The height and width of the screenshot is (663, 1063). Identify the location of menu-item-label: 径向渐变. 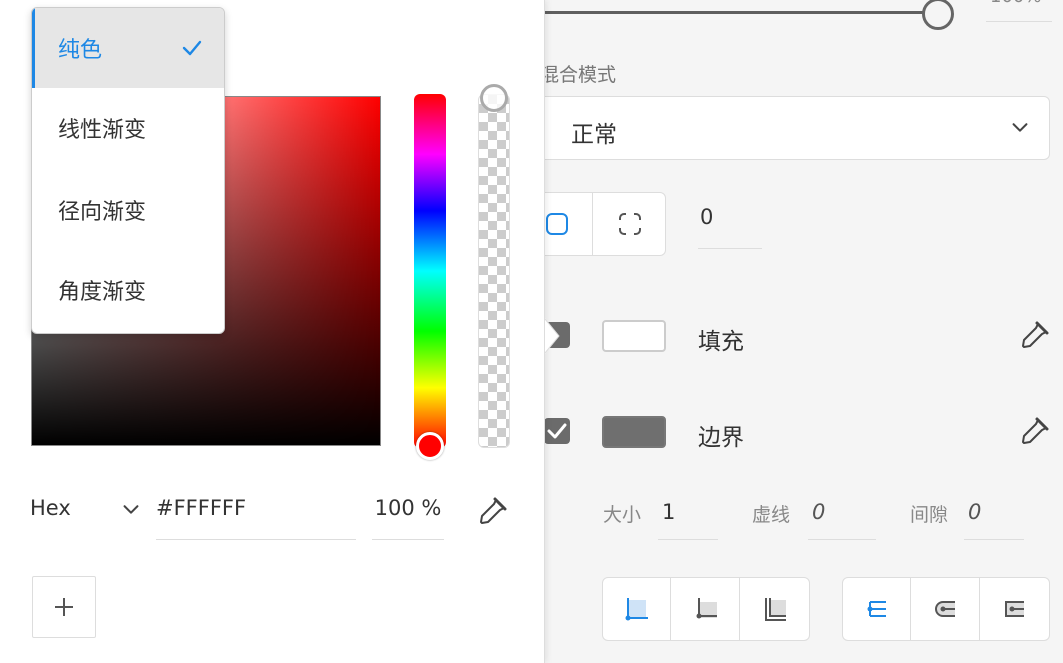
(102, 212).